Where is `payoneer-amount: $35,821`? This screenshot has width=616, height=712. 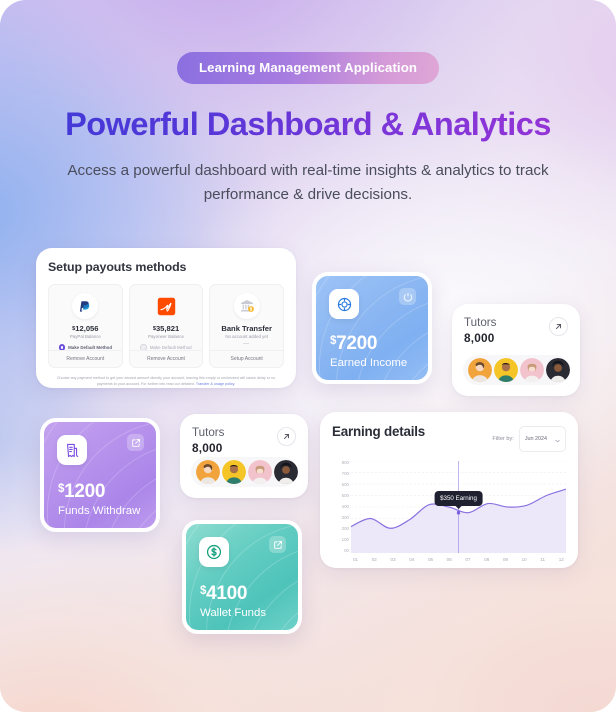
payoneer-amount: $35,821 is located at coordinates (166, 328).